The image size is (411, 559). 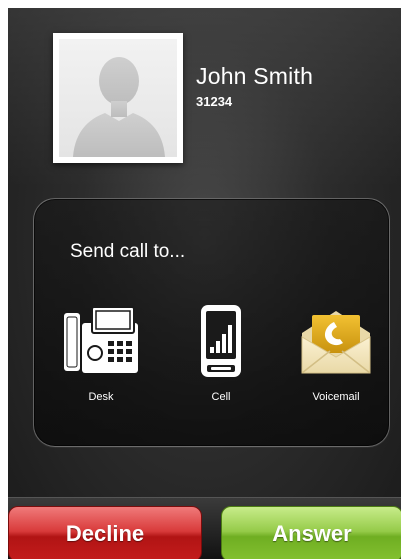 I want to click on caller-number: 31234, so click(x=214, y=101).